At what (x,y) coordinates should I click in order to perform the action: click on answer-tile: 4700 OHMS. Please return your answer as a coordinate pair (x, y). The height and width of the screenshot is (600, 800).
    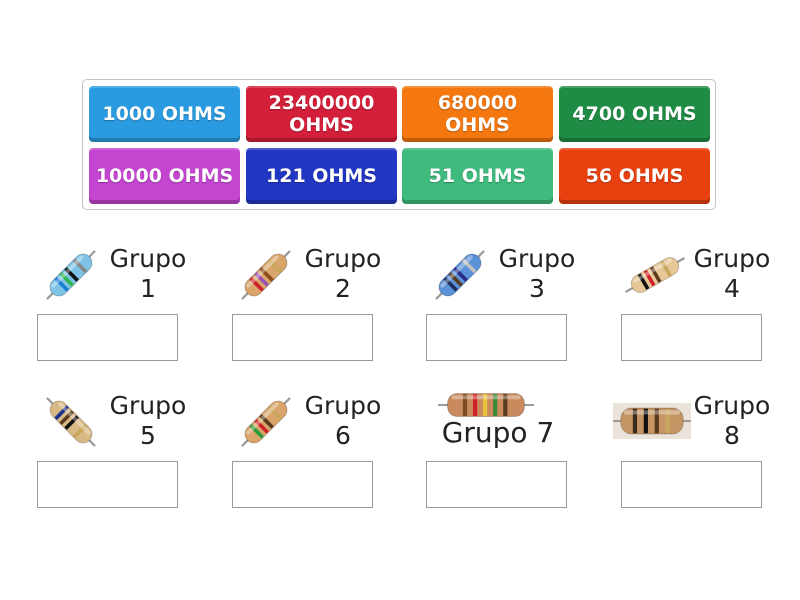
    Looking at the image, I should click on (634, 114).